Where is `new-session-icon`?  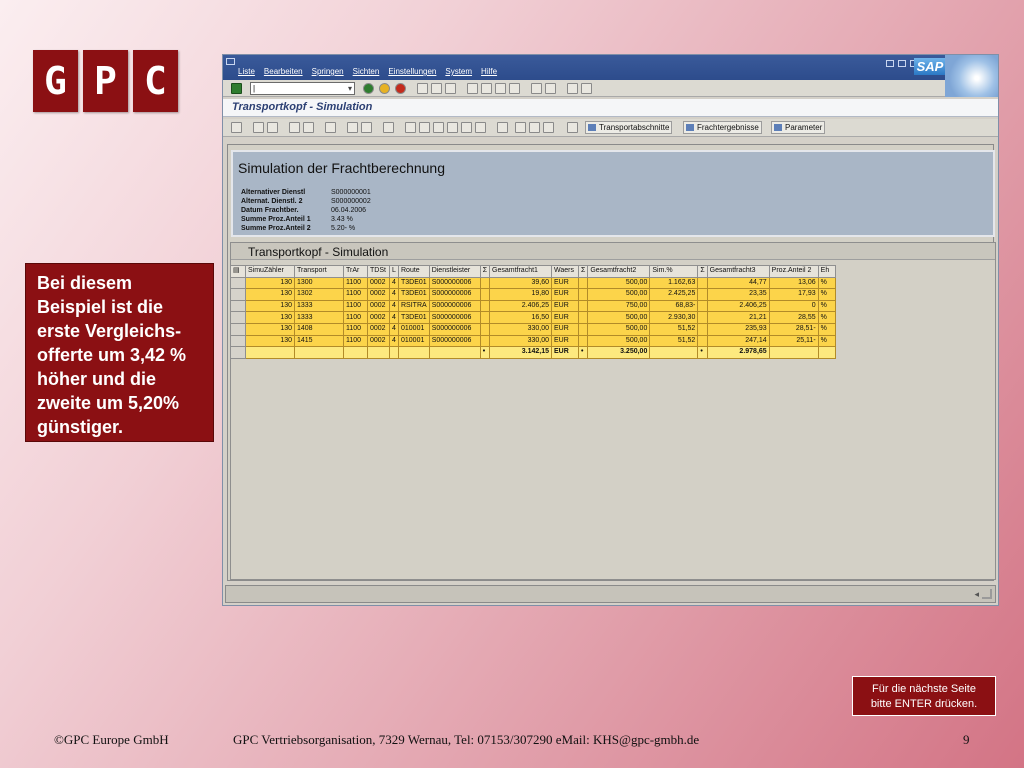
new-session-icon is located at coordinates (536, 88).